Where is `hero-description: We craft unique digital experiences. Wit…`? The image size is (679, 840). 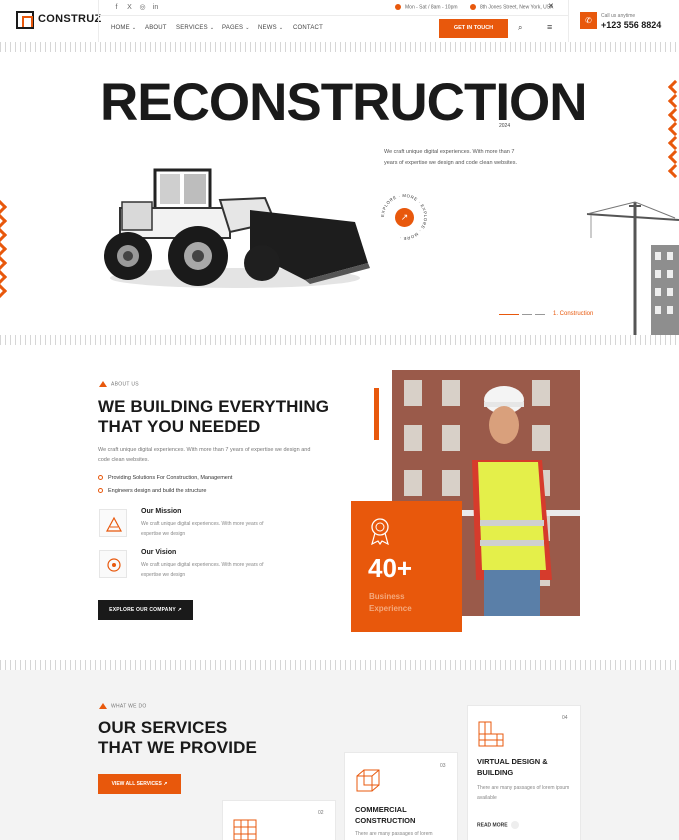
hero-description: We craft unique digital experiences. Wit… is located at coordinates (450, 157).